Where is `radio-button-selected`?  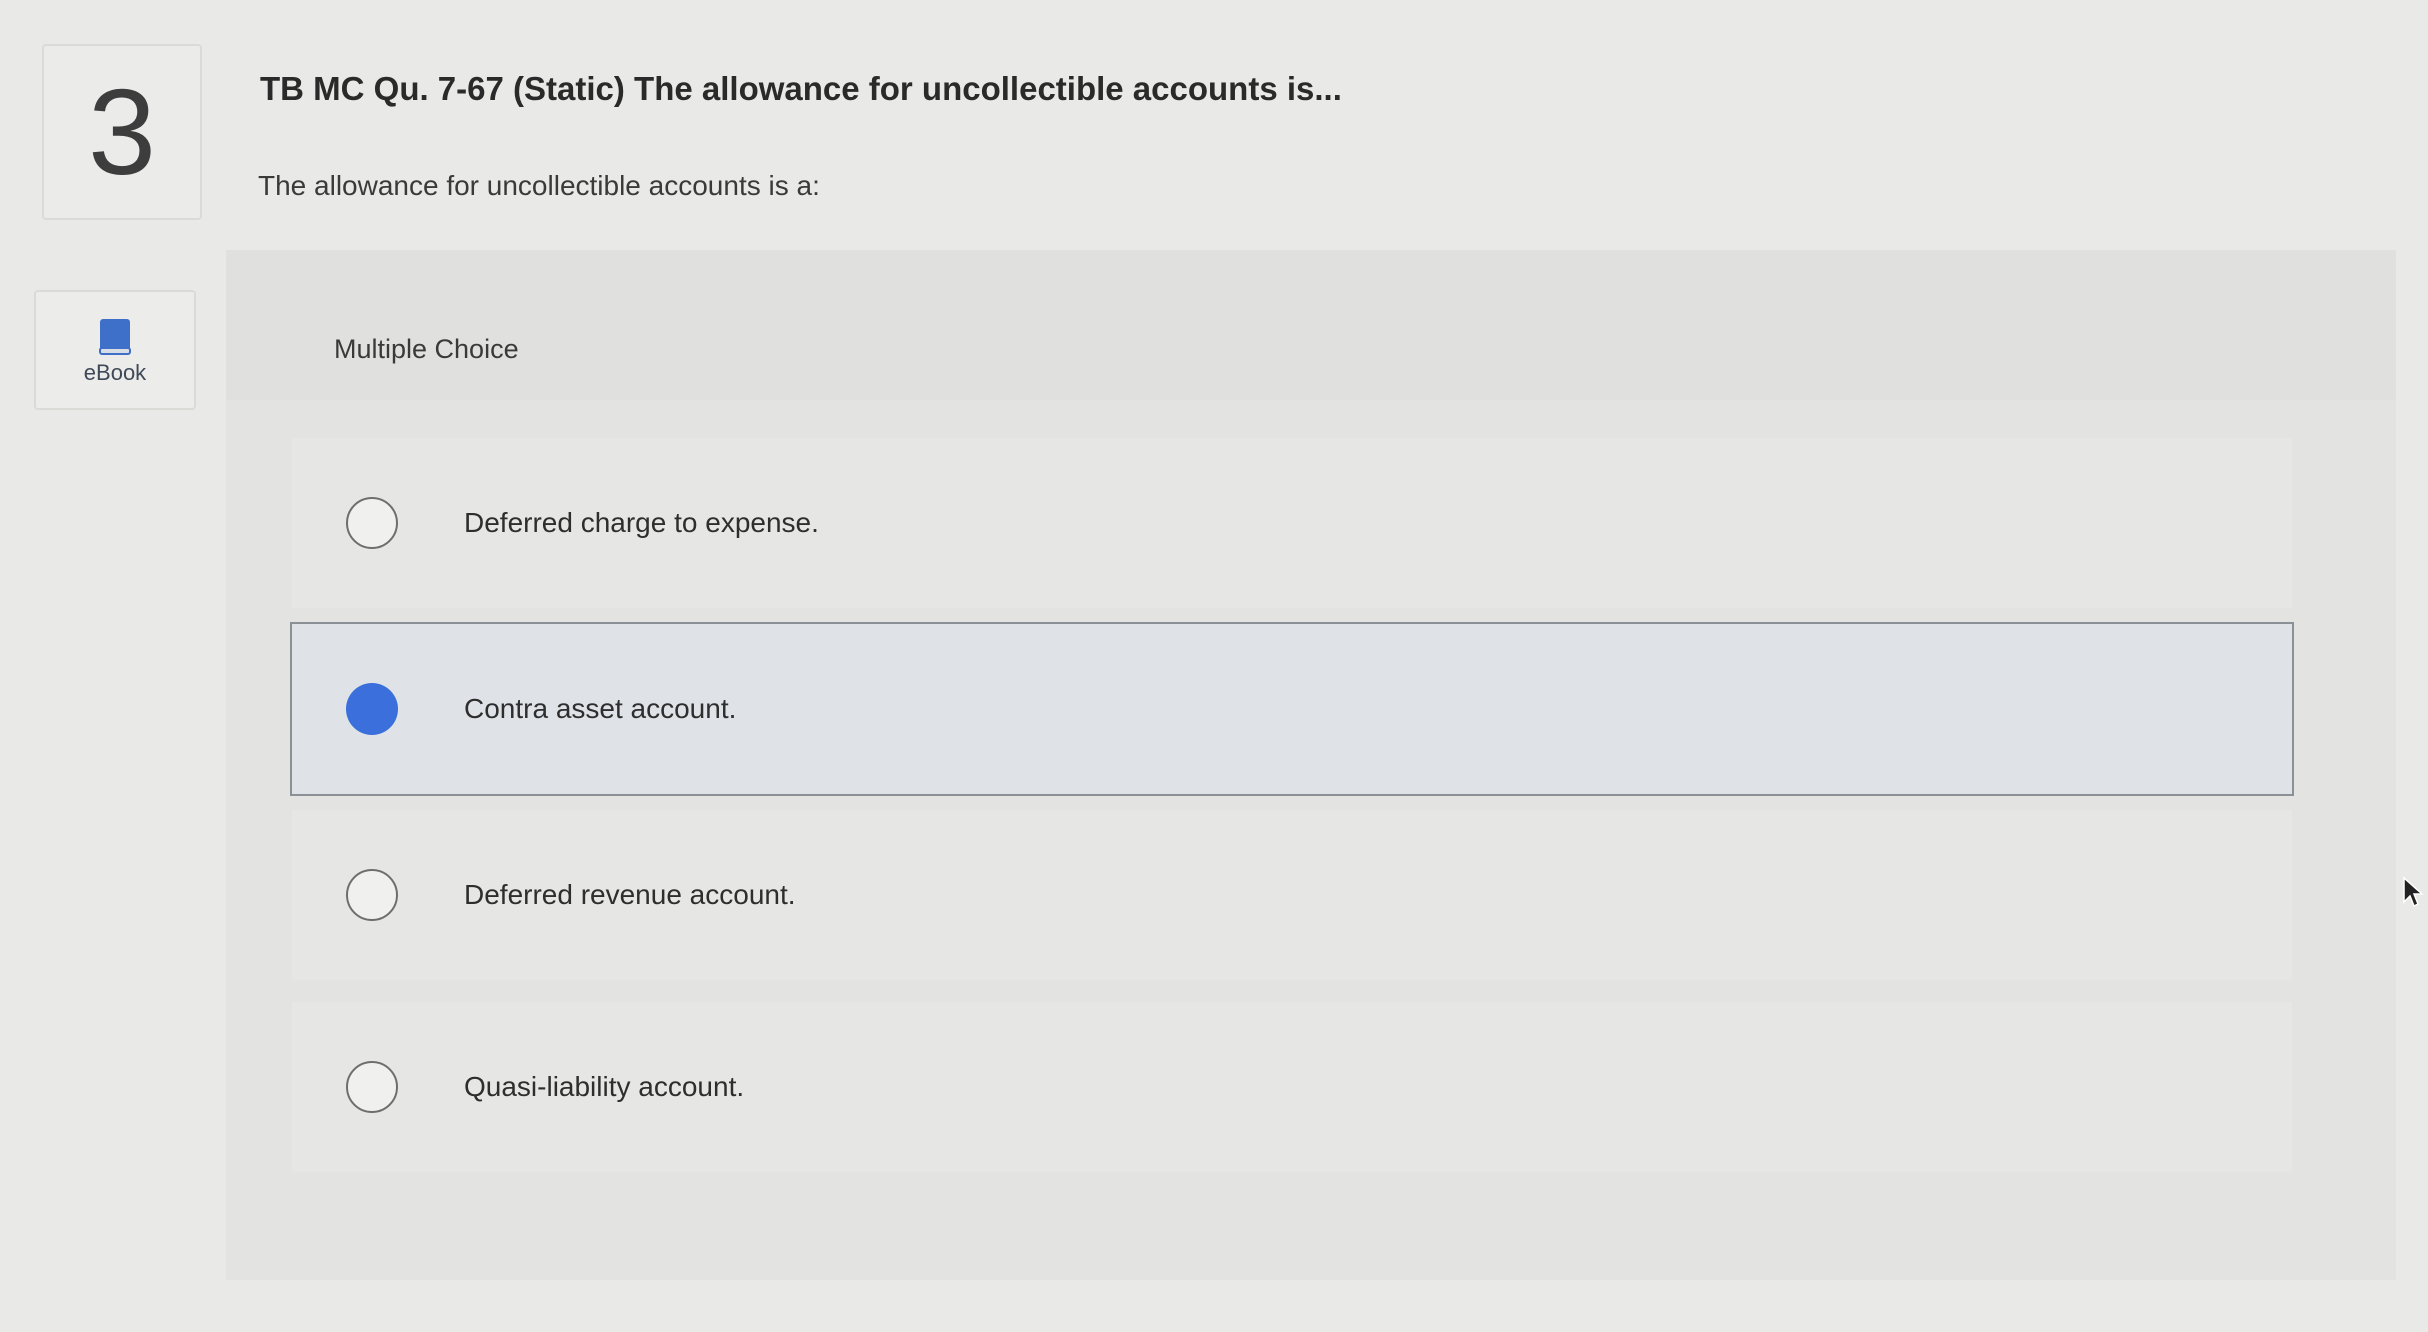 radio-button-selected is located at coordinates (372, 709).